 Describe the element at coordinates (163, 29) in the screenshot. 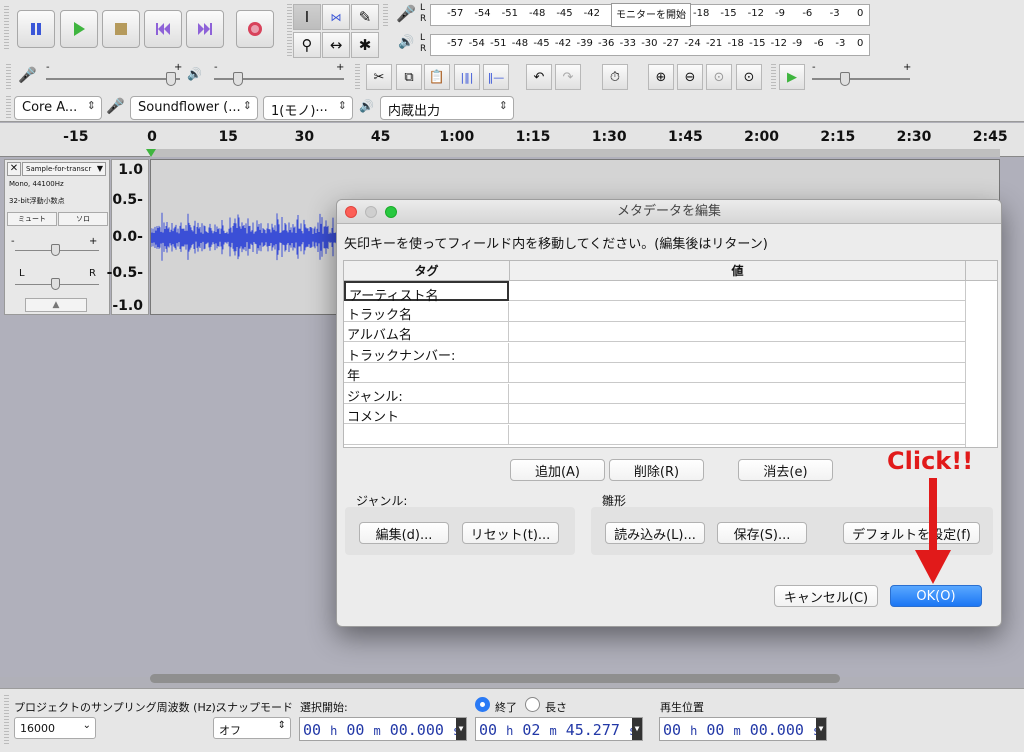

I see `skip-start-button` at that location.